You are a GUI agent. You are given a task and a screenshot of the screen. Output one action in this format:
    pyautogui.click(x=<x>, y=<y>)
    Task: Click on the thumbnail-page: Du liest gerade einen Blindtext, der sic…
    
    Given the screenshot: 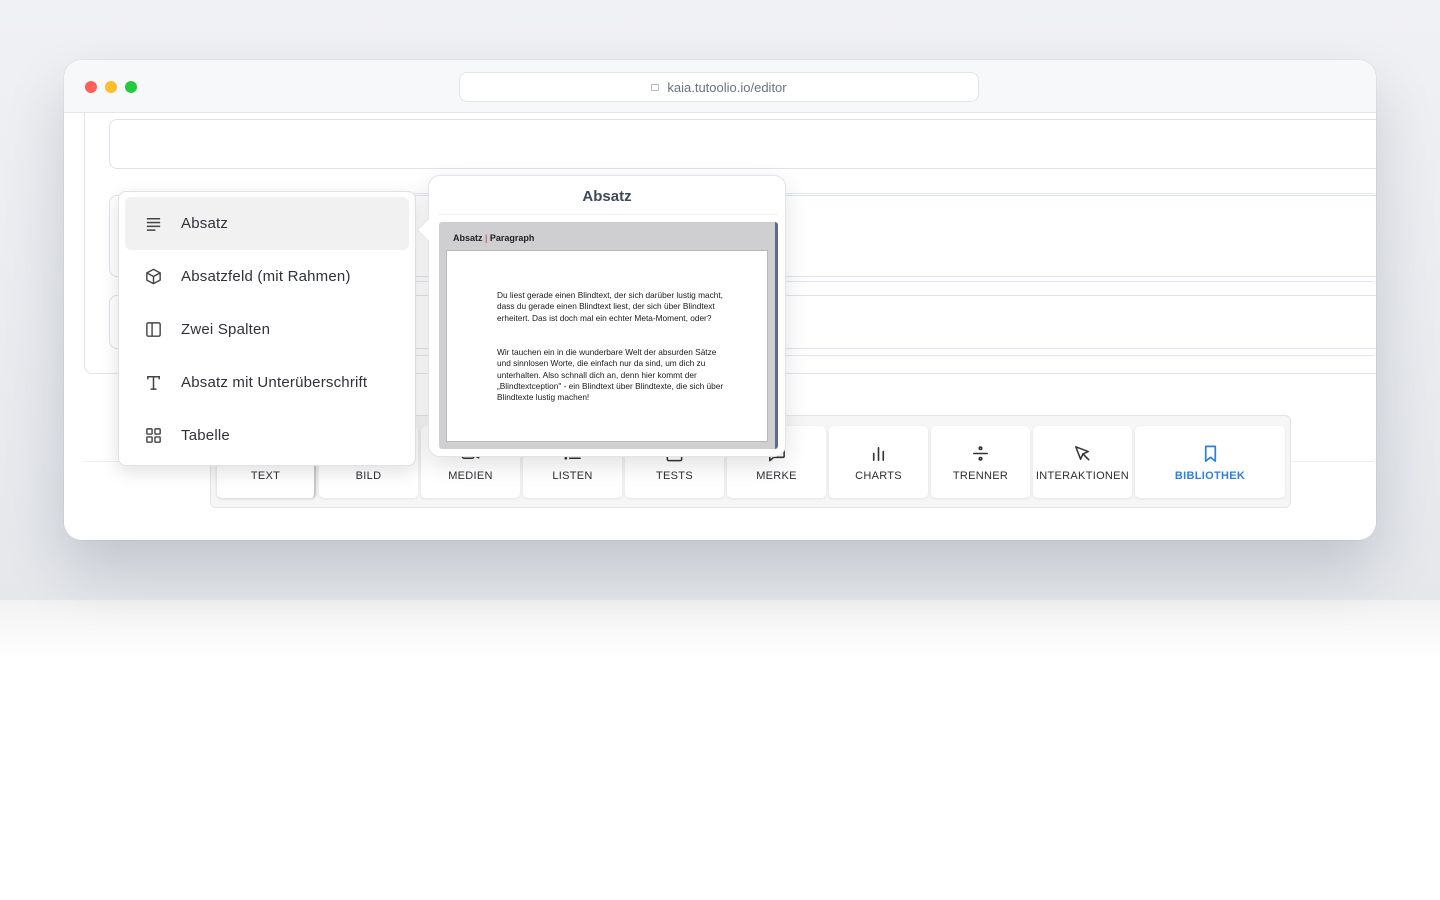 What is the action you would take?
    pyautogui.click(x=607, y=346)
    